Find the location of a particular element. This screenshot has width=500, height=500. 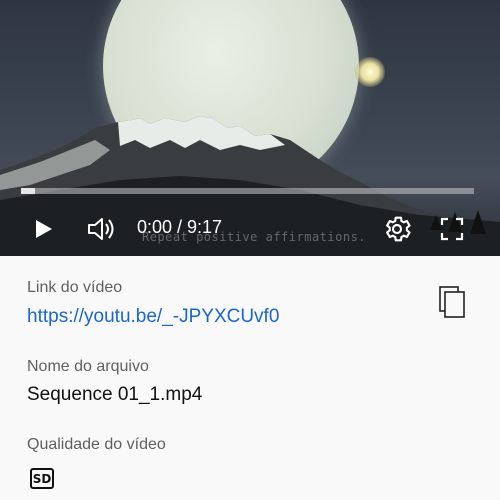

filename-label: Nome do arquivo is located at coordinates (88, 366).